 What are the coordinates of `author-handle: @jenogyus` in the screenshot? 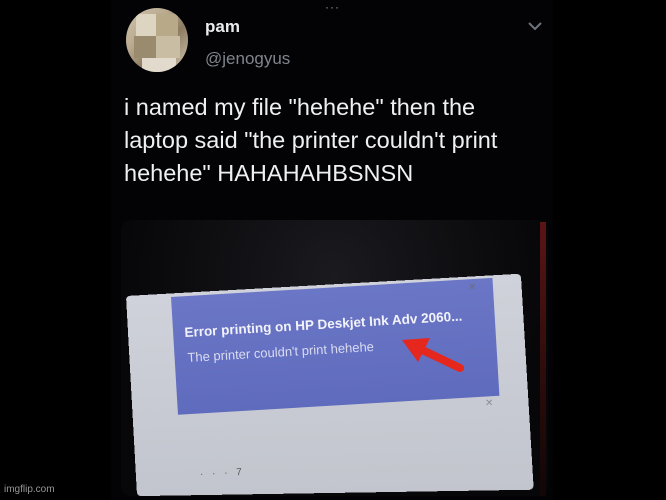 It's located at (247, 59).